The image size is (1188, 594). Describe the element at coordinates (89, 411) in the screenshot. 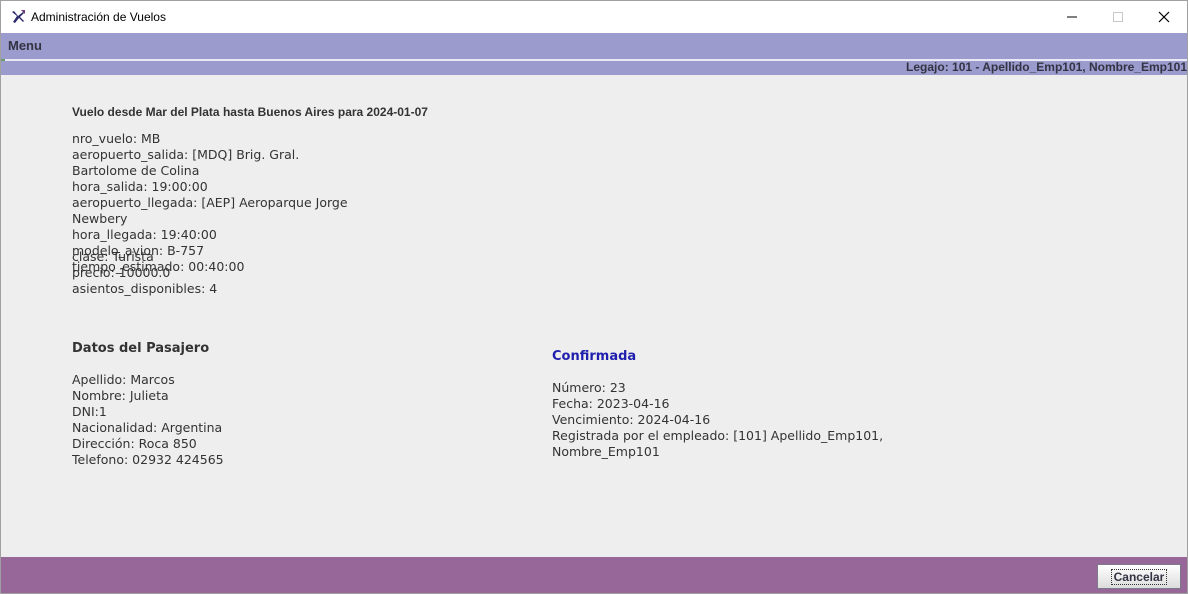

I see `passenger-dni: DNI:1` at that location.